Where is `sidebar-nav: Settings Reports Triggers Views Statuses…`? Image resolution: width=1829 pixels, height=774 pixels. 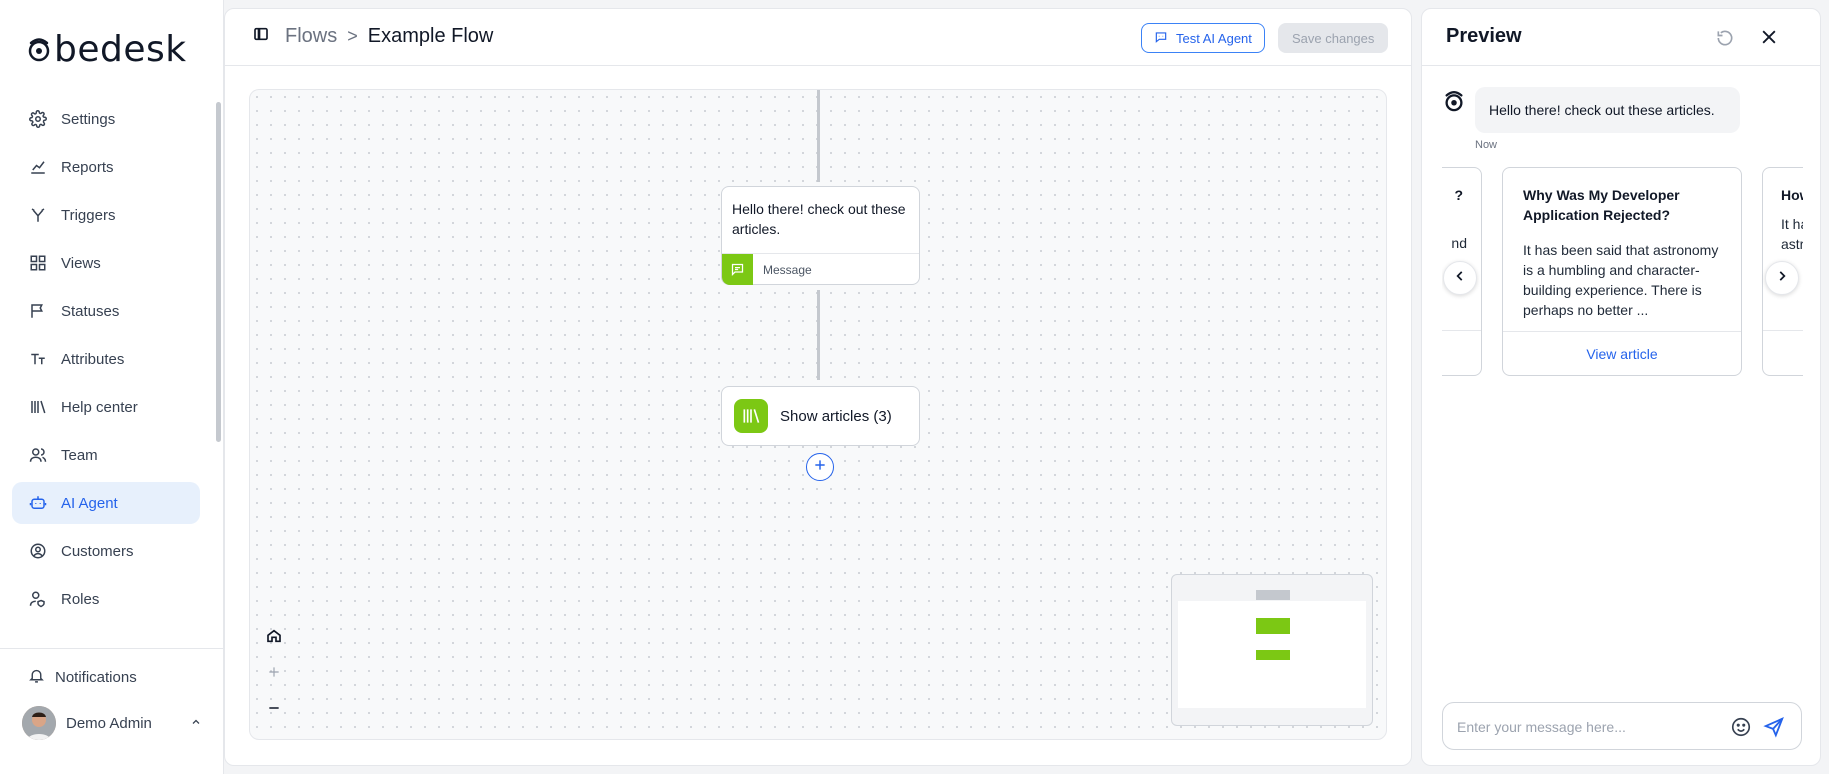
sidebar-nav: Settings Reports Triggers Views Statuses… is located at coordinates (106, 362).